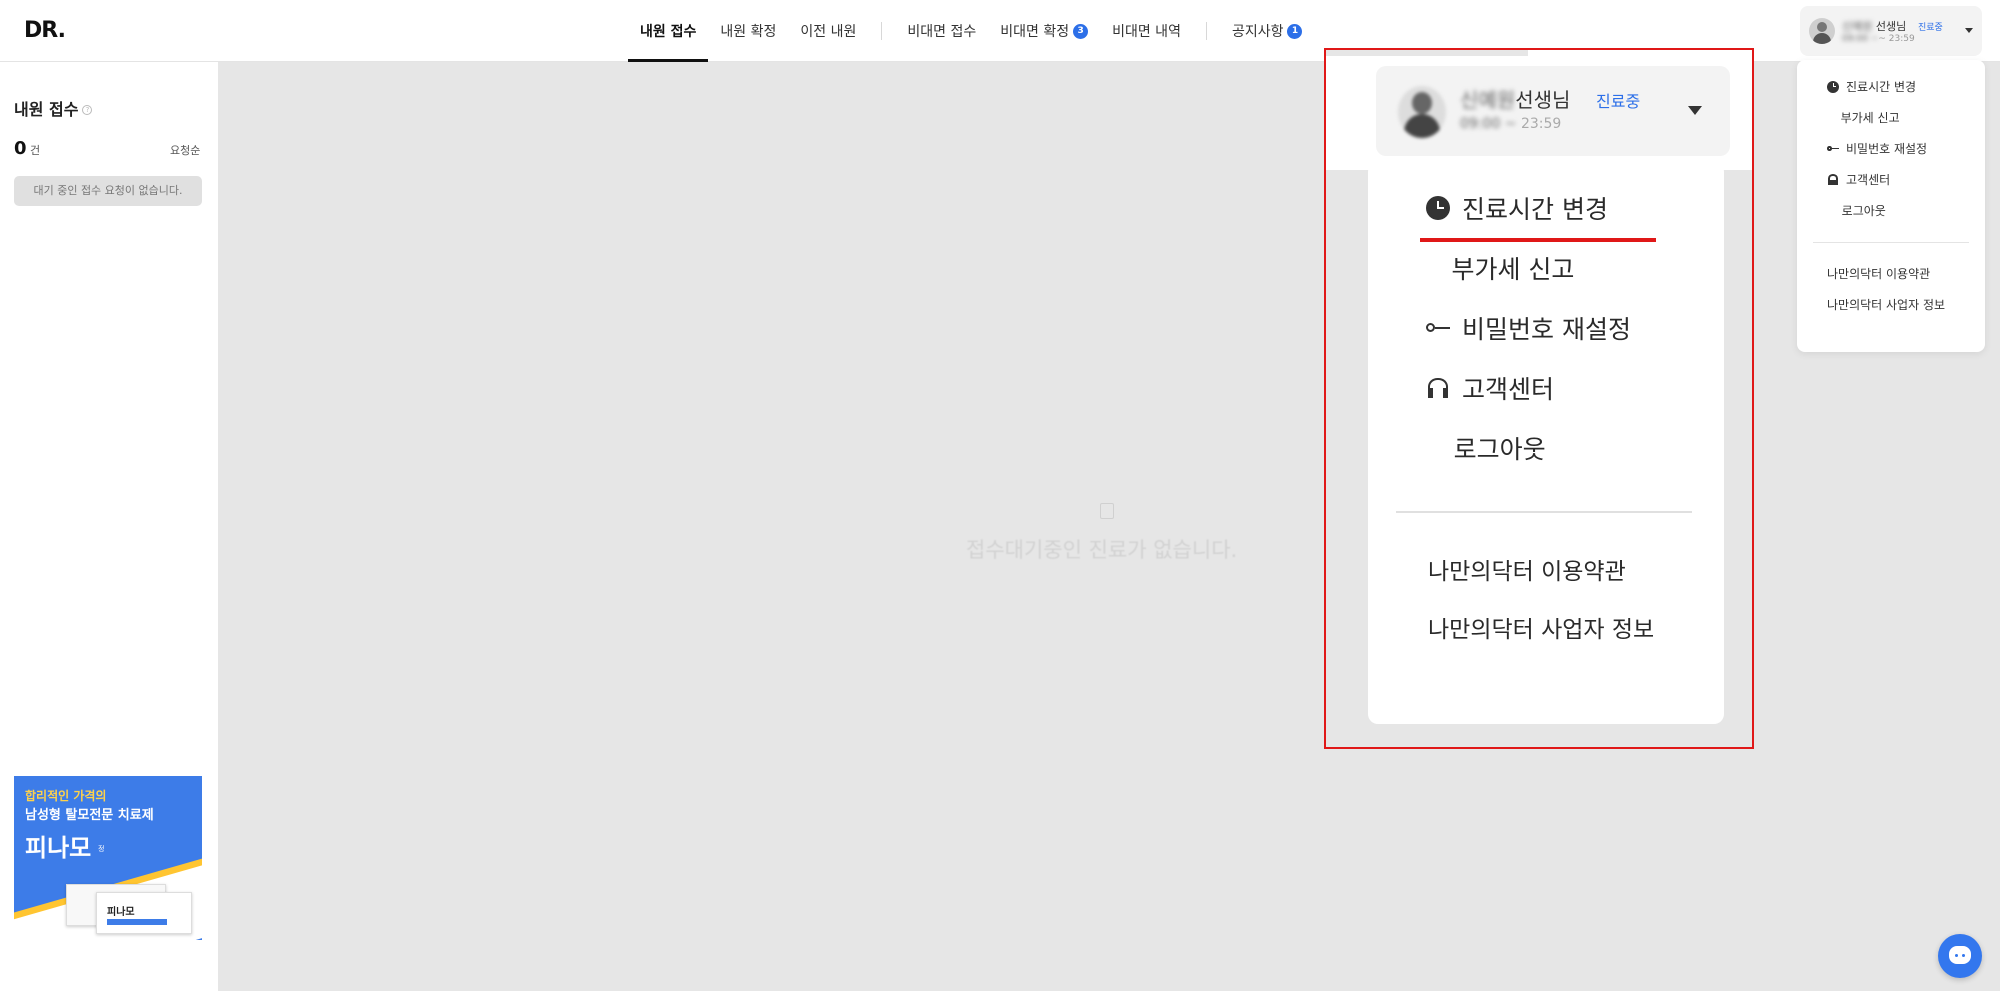 This screenshot has height=991, width=2000. What do you see at coordinates (1960, 956) in the screenshot?
I see `chat-support-button` at bounding box center [1960, 956].